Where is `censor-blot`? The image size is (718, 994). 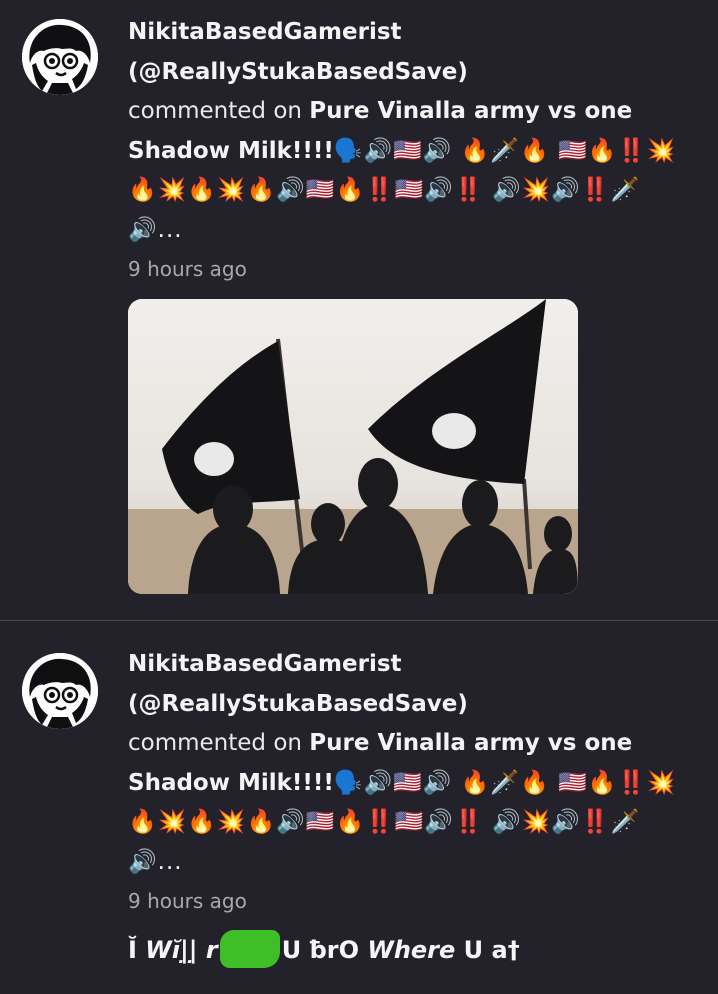 censor-blot is located at coordinates (249, 949).